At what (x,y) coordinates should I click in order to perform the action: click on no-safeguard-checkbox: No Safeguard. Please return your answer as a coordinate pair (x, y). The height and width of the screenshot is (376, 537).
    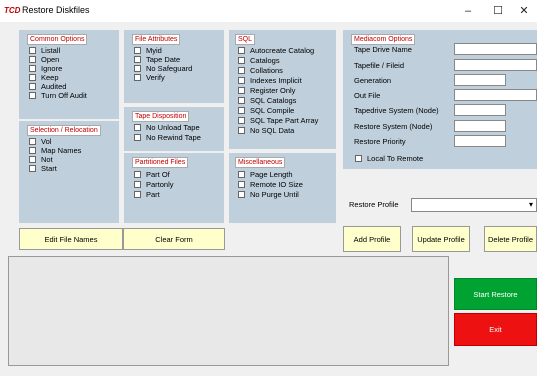
    Looking at the image, I should click on (163, 68).